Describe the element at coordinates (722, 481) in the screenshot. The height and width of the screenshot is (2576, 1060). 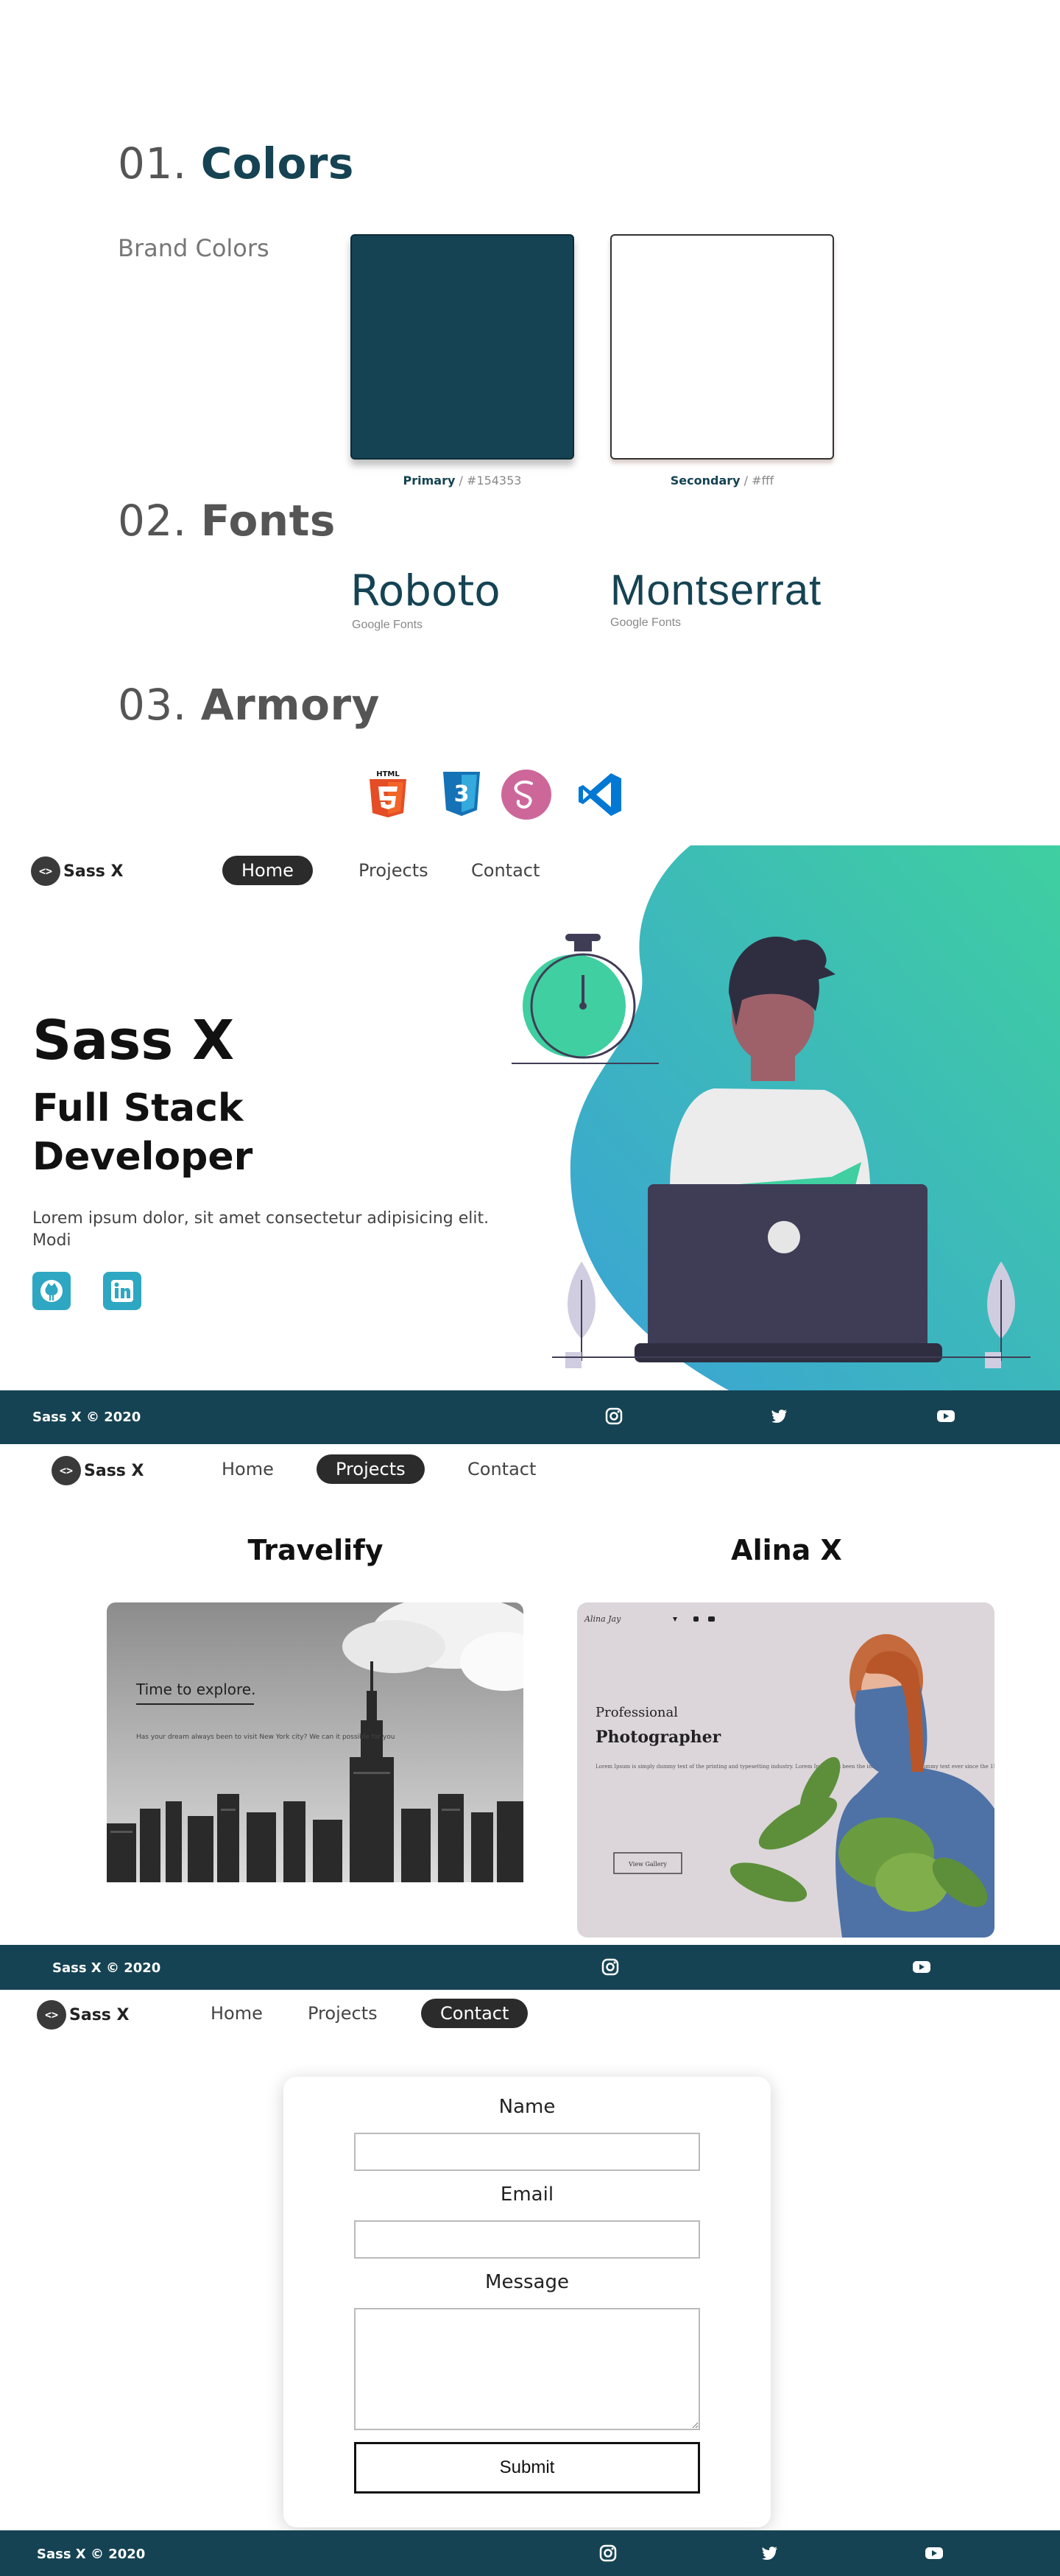
I see `secondary-color-caption: Secondary / #fff` at that location.